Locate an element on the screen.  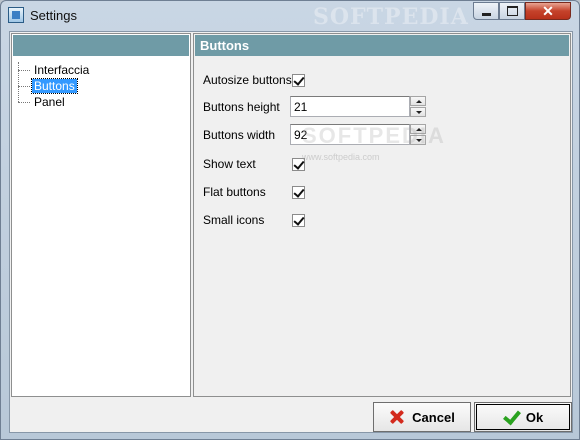
close-button: ✕ is located at coordinates (548, 11).